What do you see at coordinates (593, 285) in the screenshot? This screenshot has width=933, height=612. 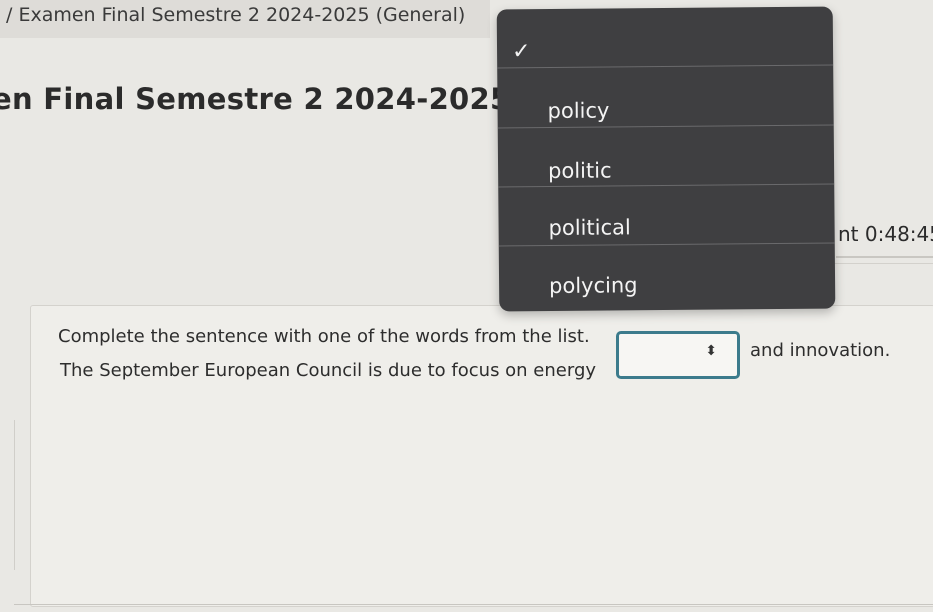 I see `option-polycing: polycing` at bounding box center [593, 285].